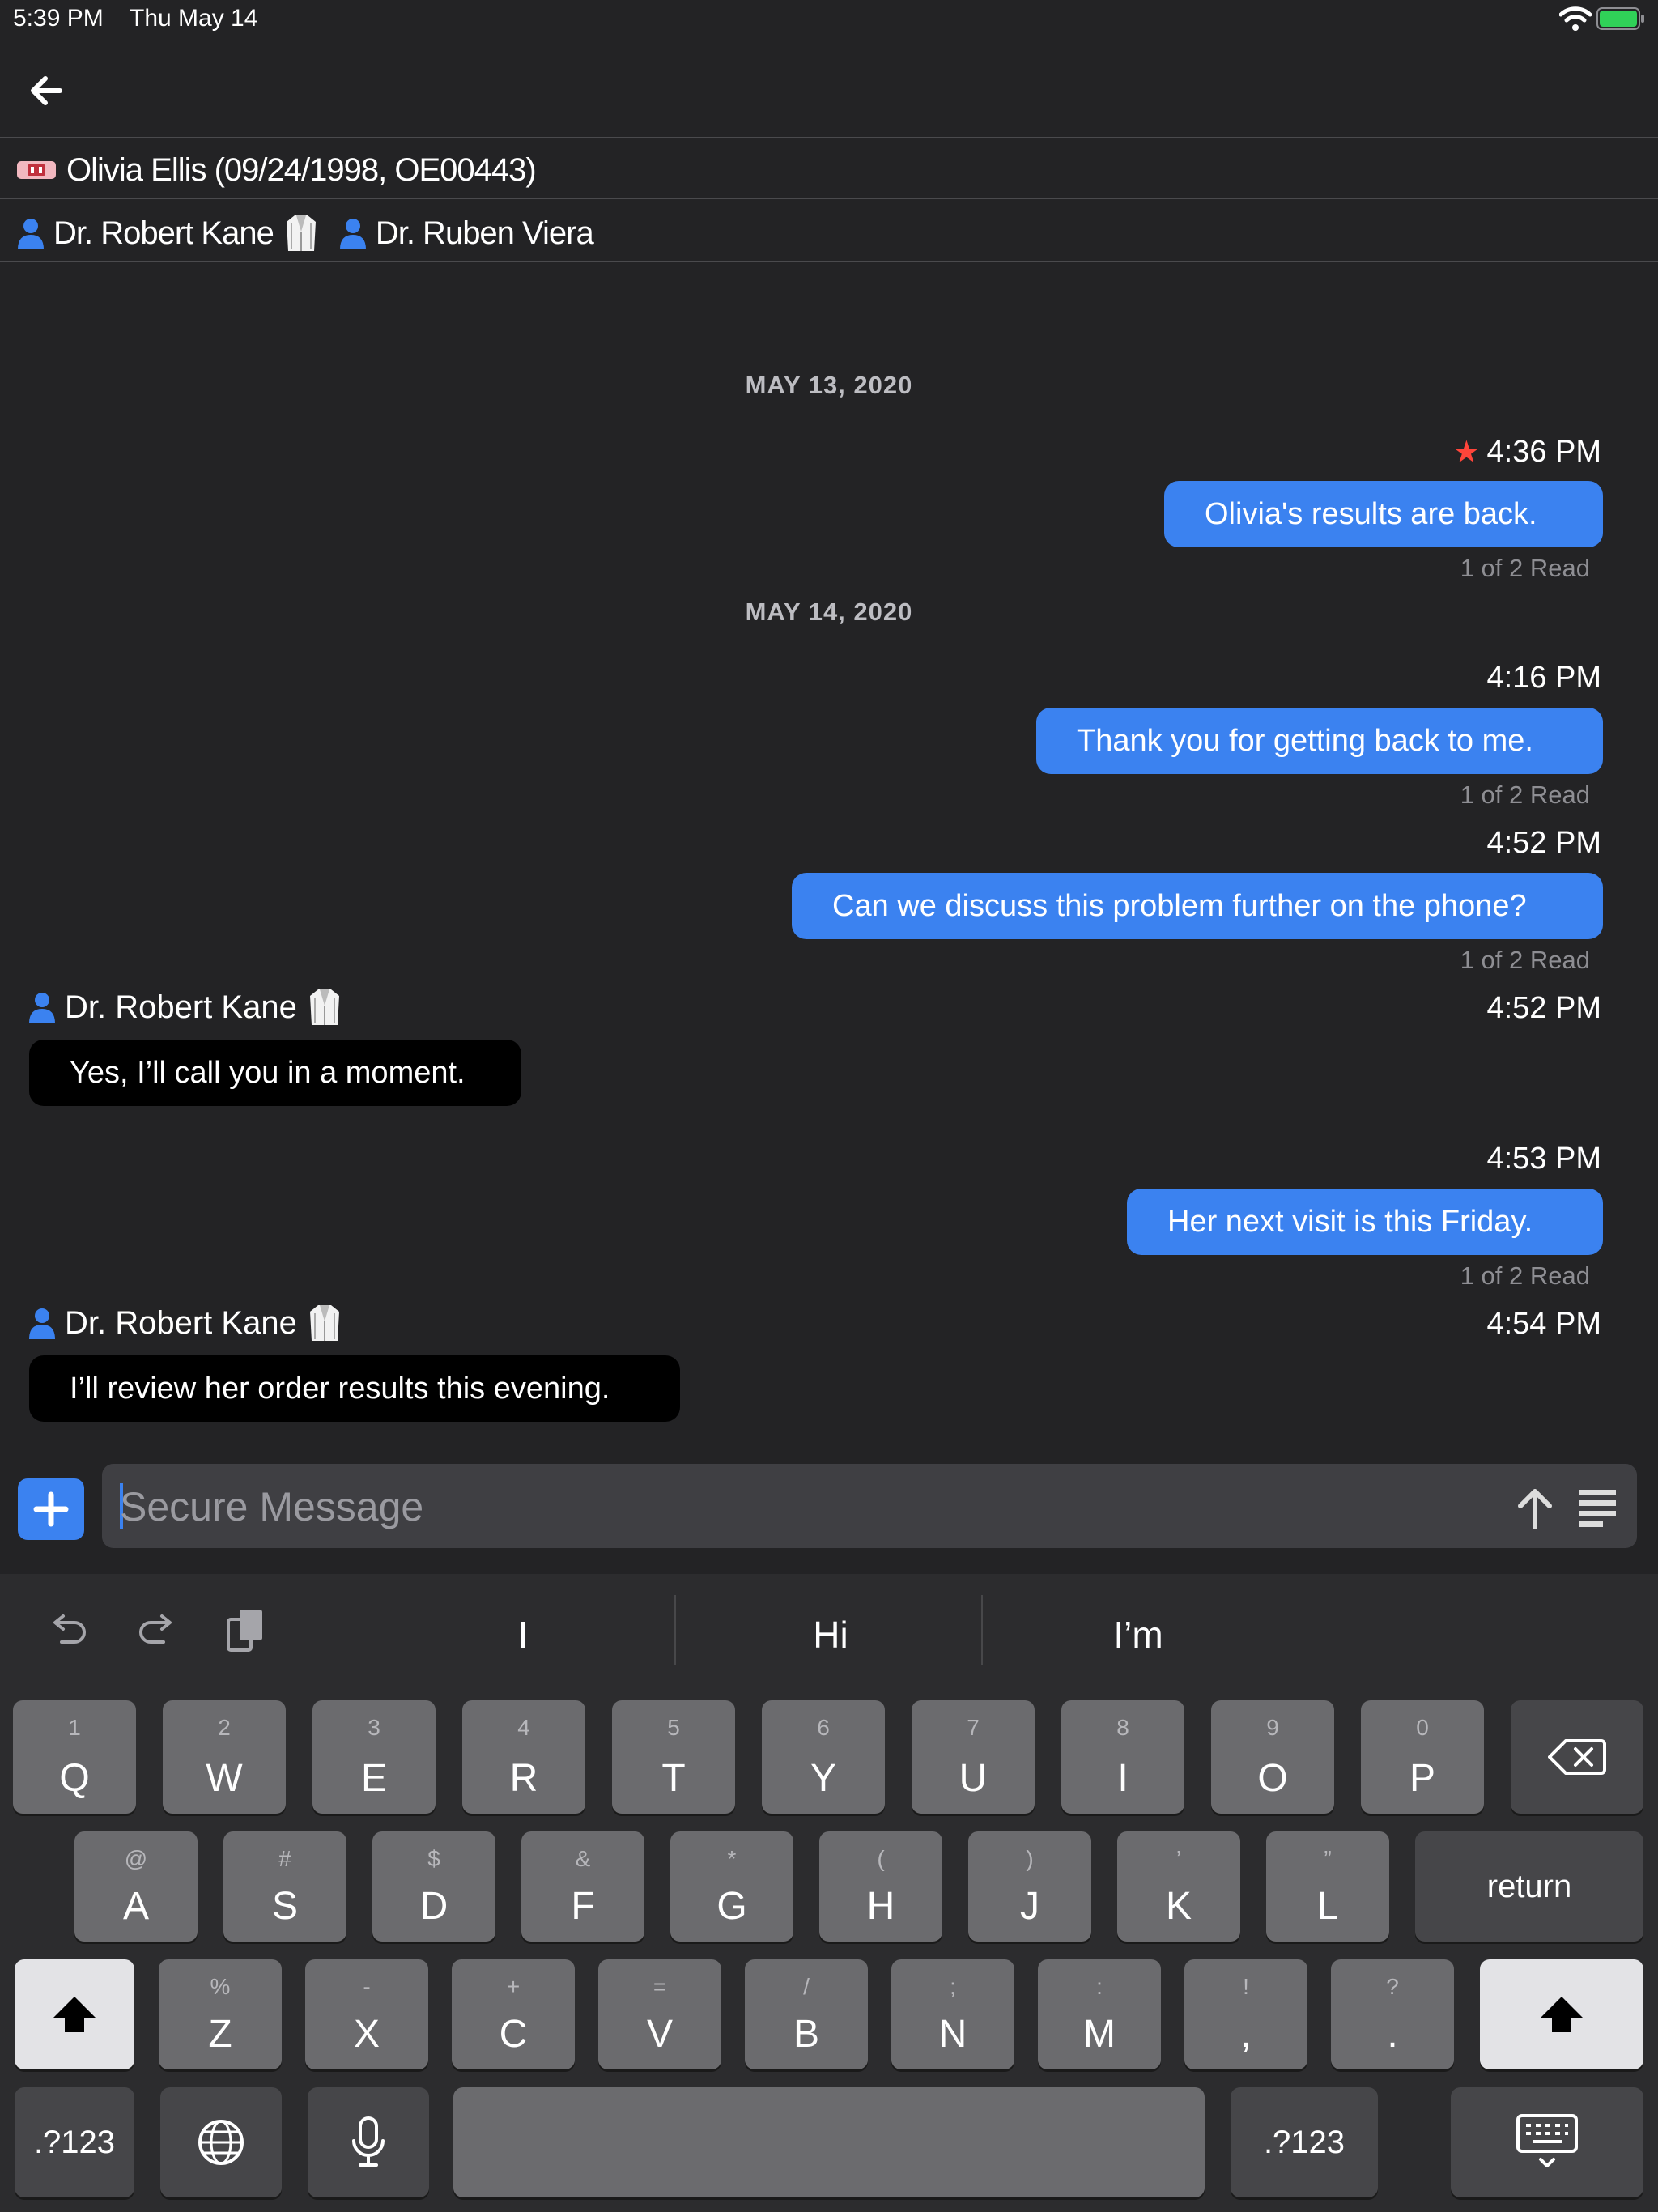  Describe the element at coordinates (1099, 2014) in the screenshot. I see `key-m: :M` at that location.